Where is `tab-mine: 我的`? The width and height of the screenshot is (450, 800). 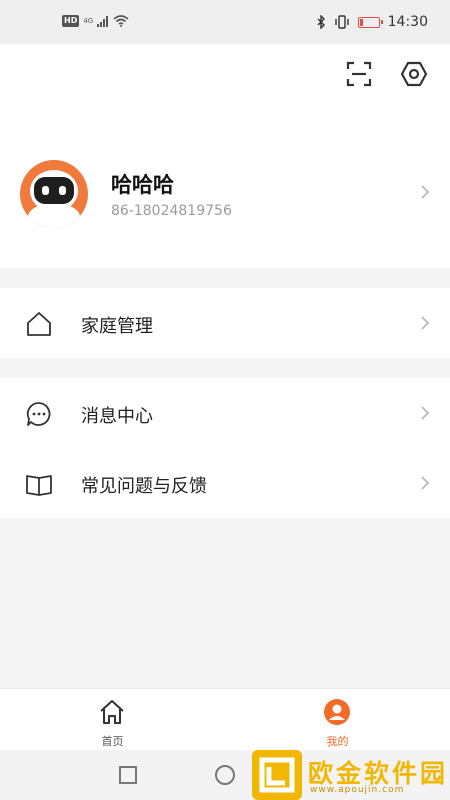 tab-mine: 我的 is located at coordinates (337, 720).